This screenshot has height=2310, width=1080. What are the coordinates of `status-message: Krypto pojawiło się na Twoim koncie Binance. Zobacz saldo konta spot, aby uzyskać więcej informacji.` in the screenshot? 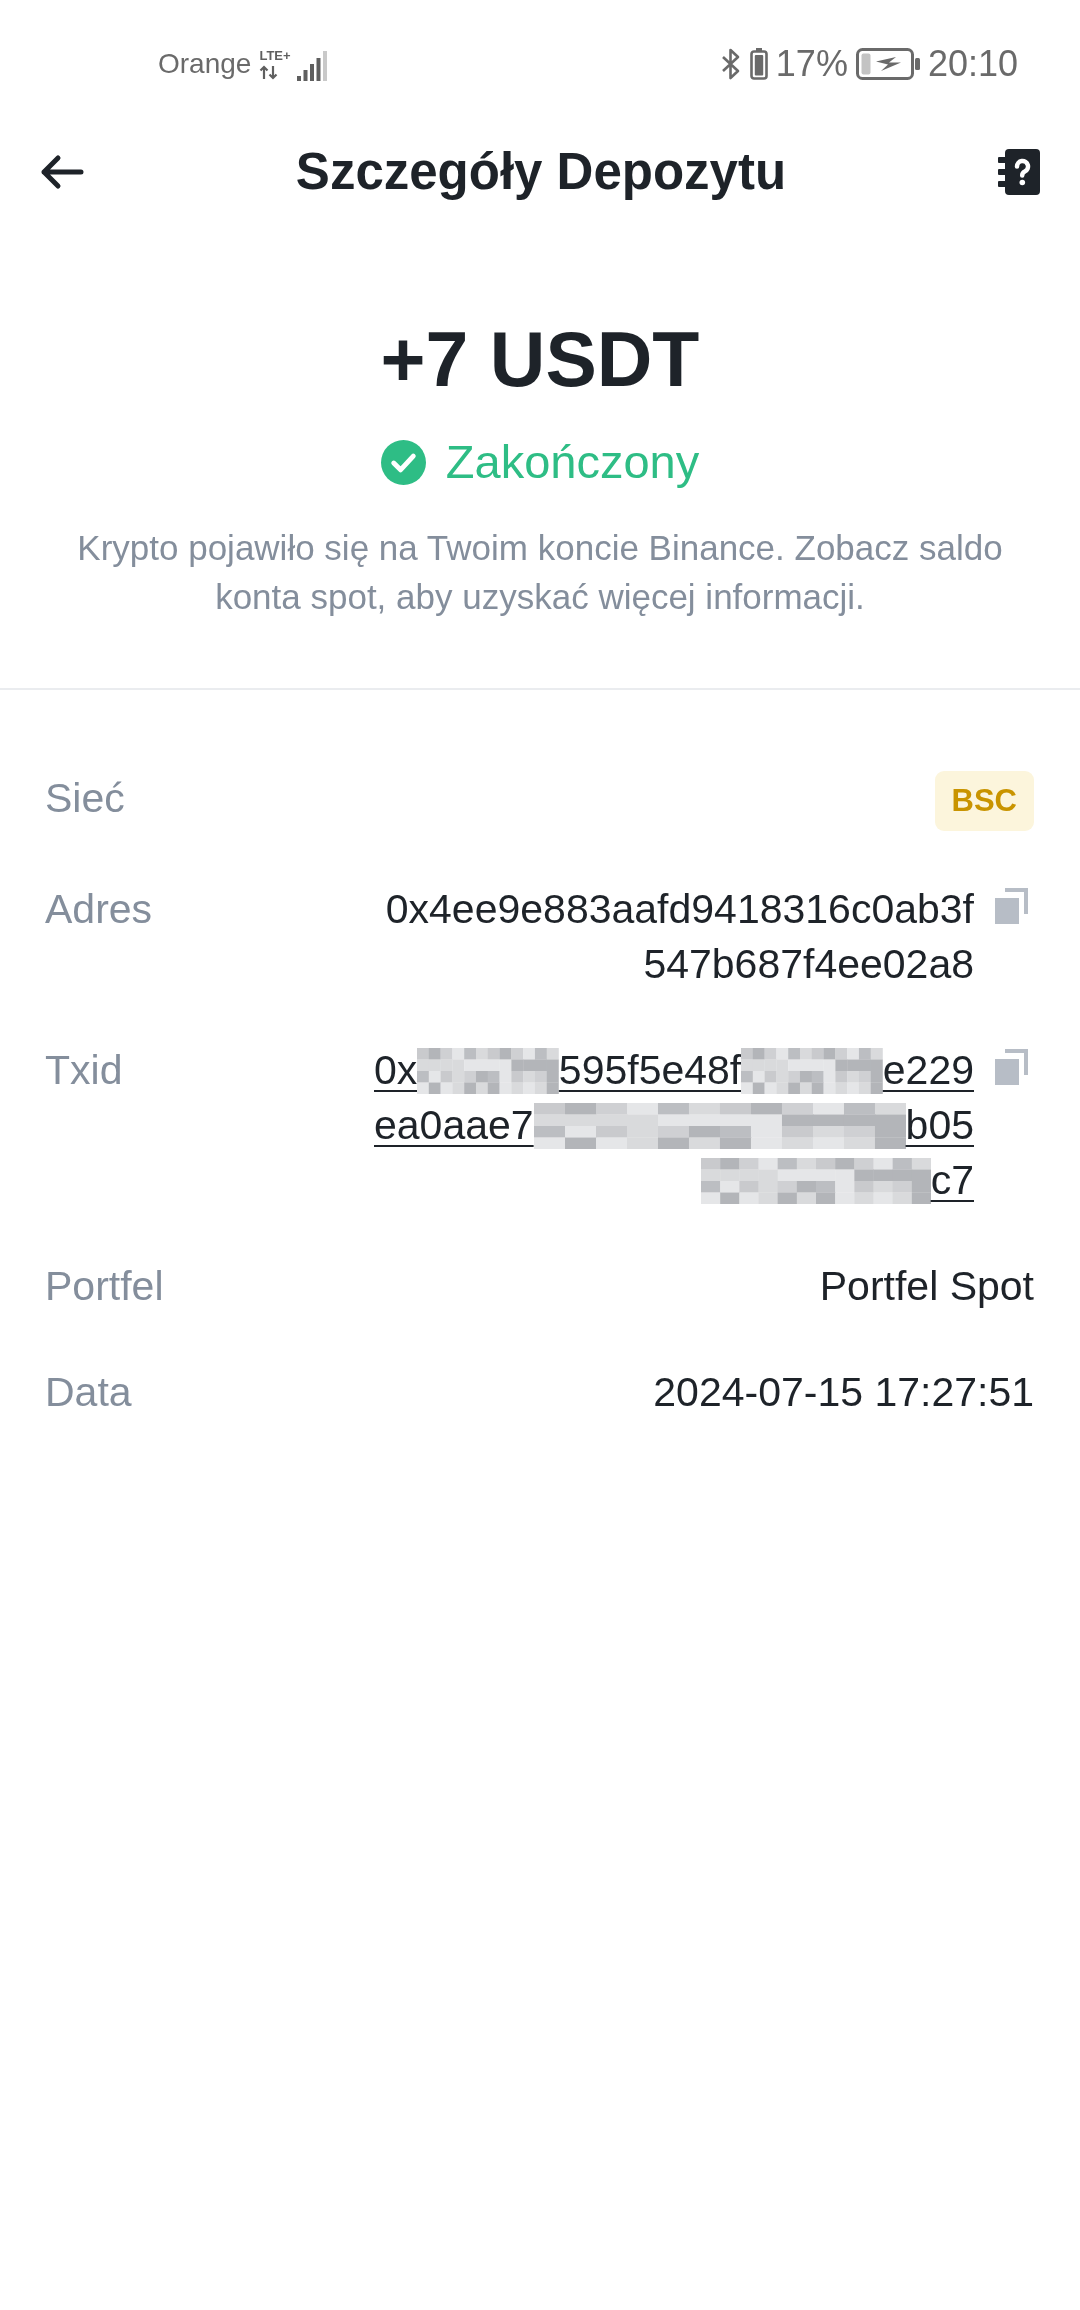 It's located at (540, 572).